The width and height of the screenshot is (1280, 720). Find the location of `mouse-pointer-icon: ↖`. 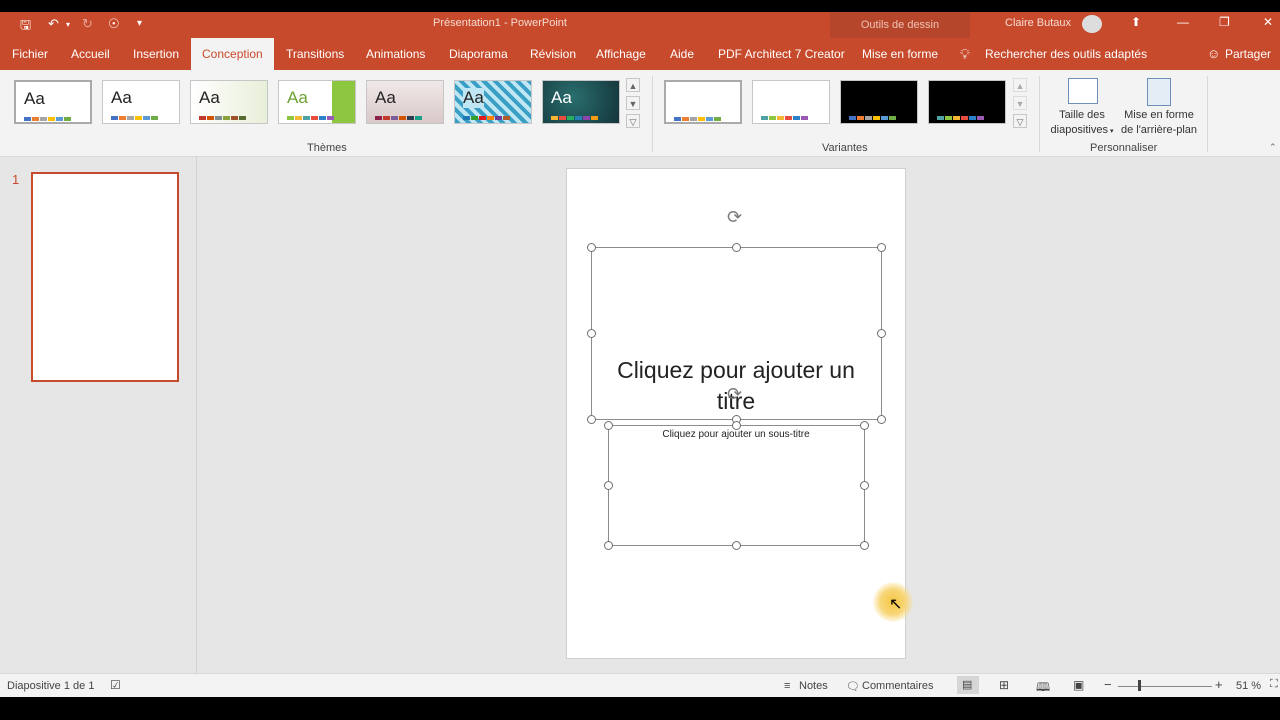

mouse-pointer-icon: ↖ is located at coordinates (896, 604).